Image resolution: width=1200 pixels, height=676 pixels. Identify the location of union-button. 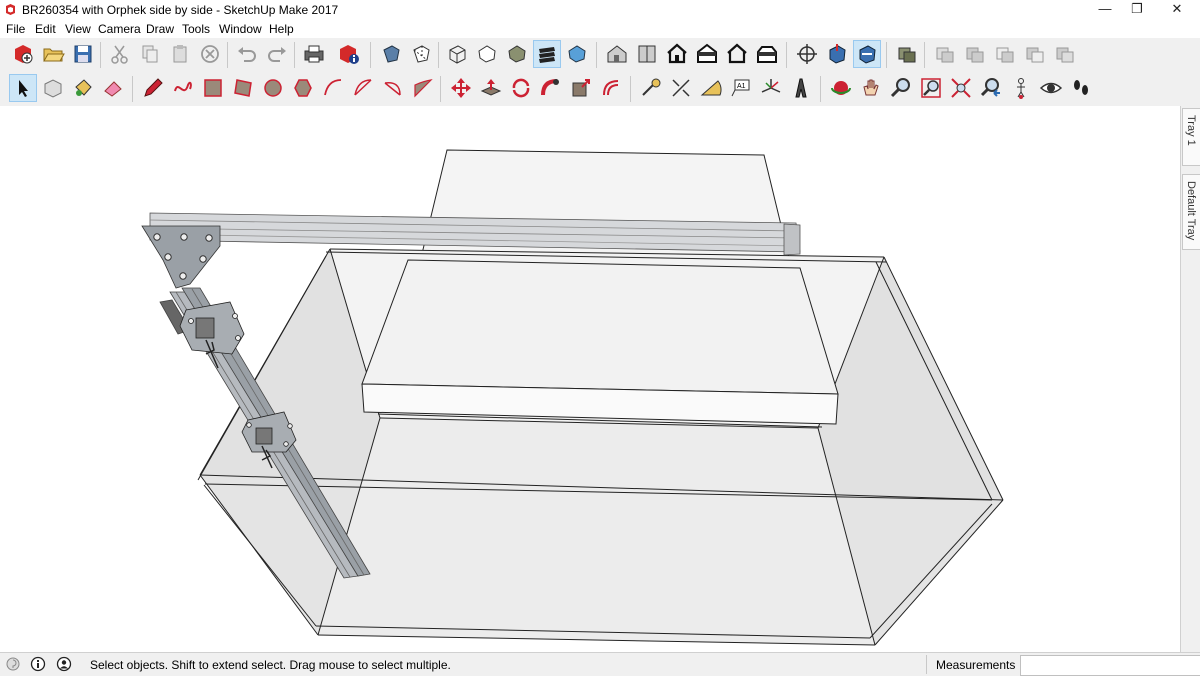
(975, 54).